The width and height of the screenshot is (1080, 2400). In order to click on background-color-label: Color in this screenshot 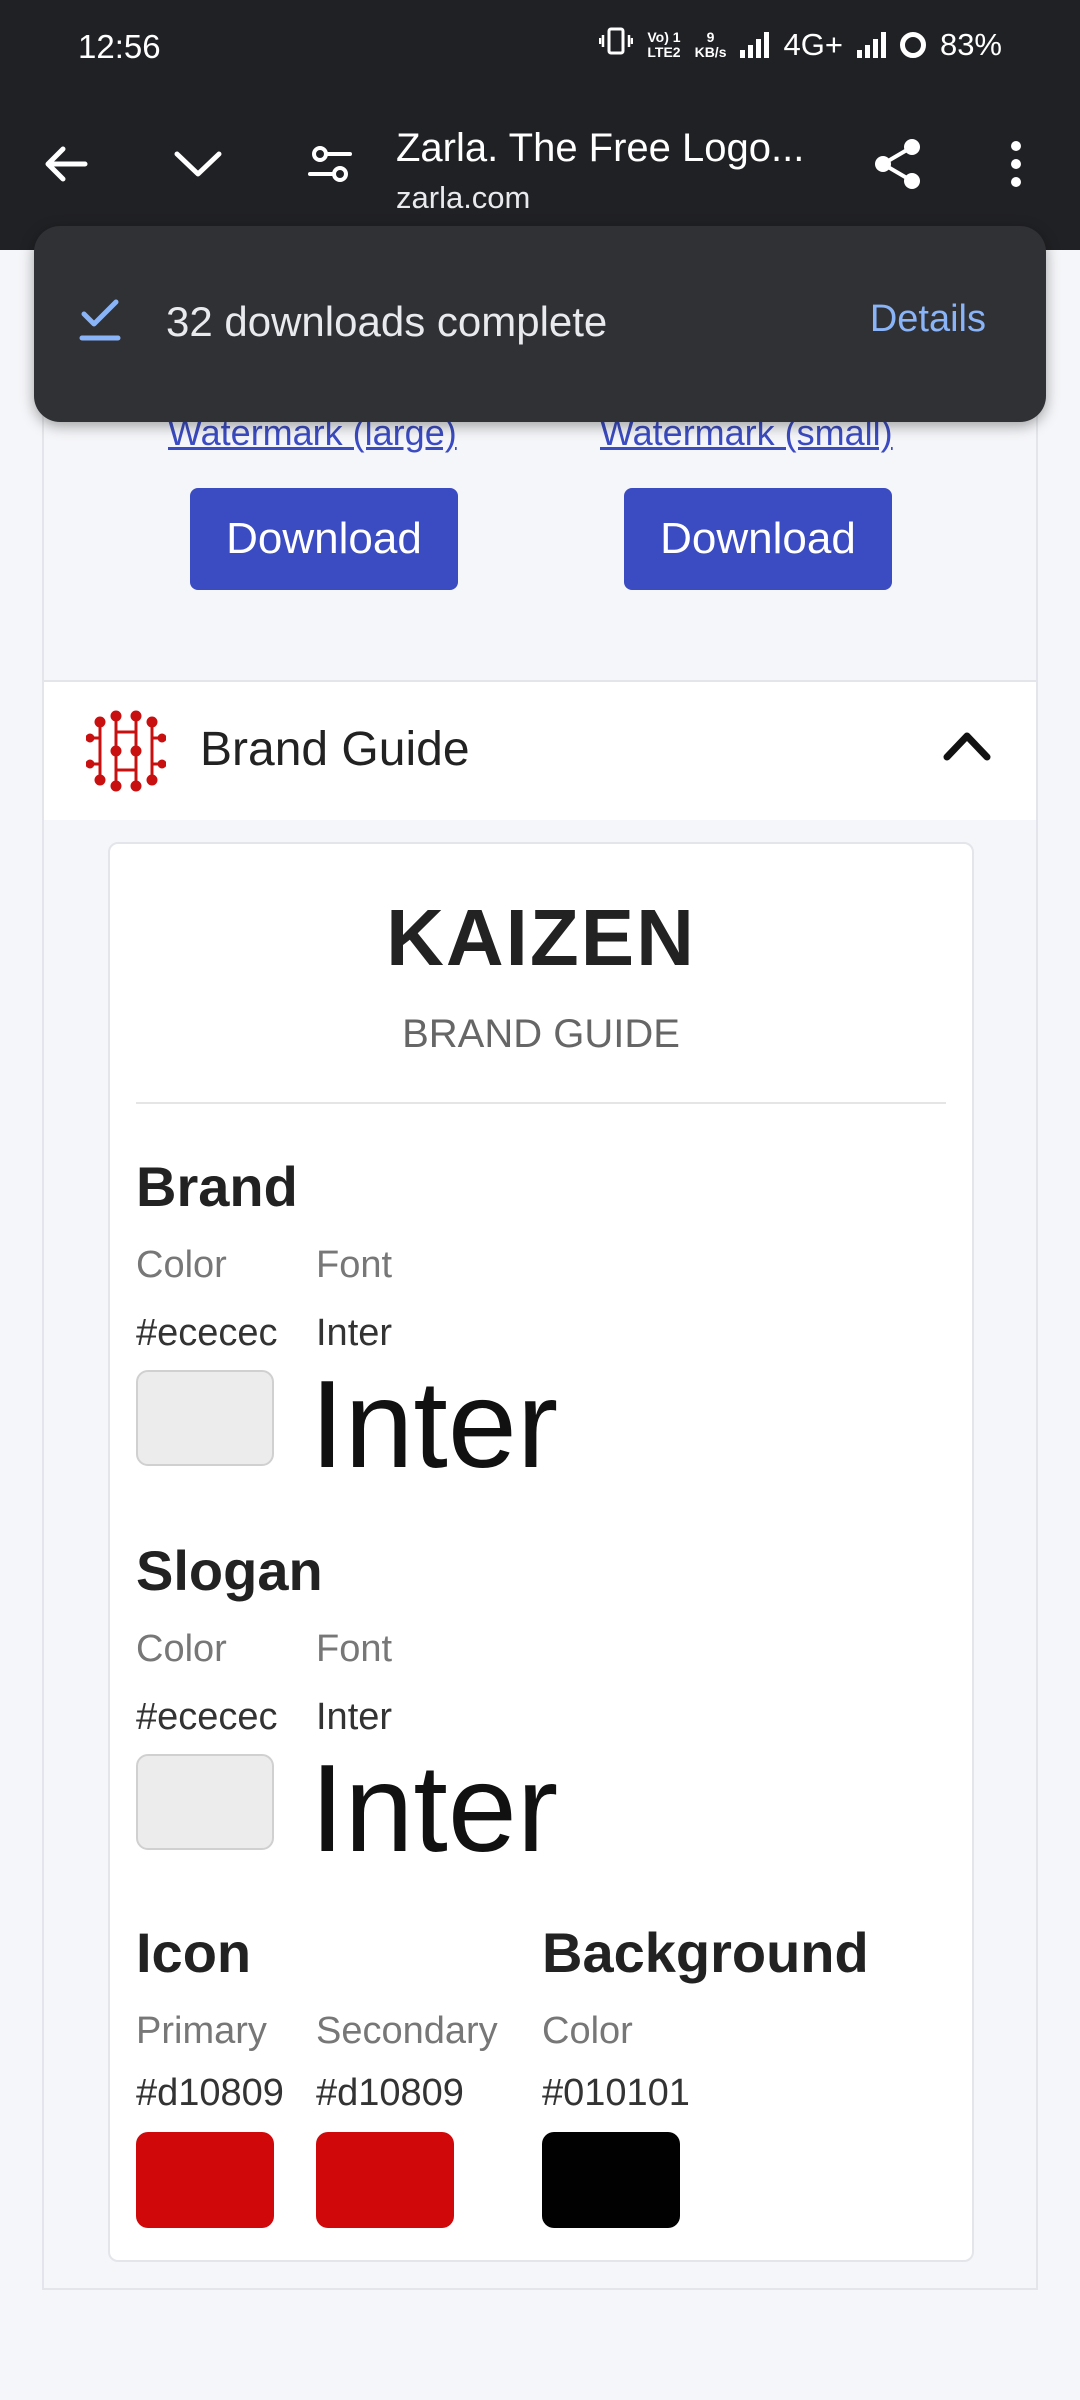, I will do `click(587, 2031)`.